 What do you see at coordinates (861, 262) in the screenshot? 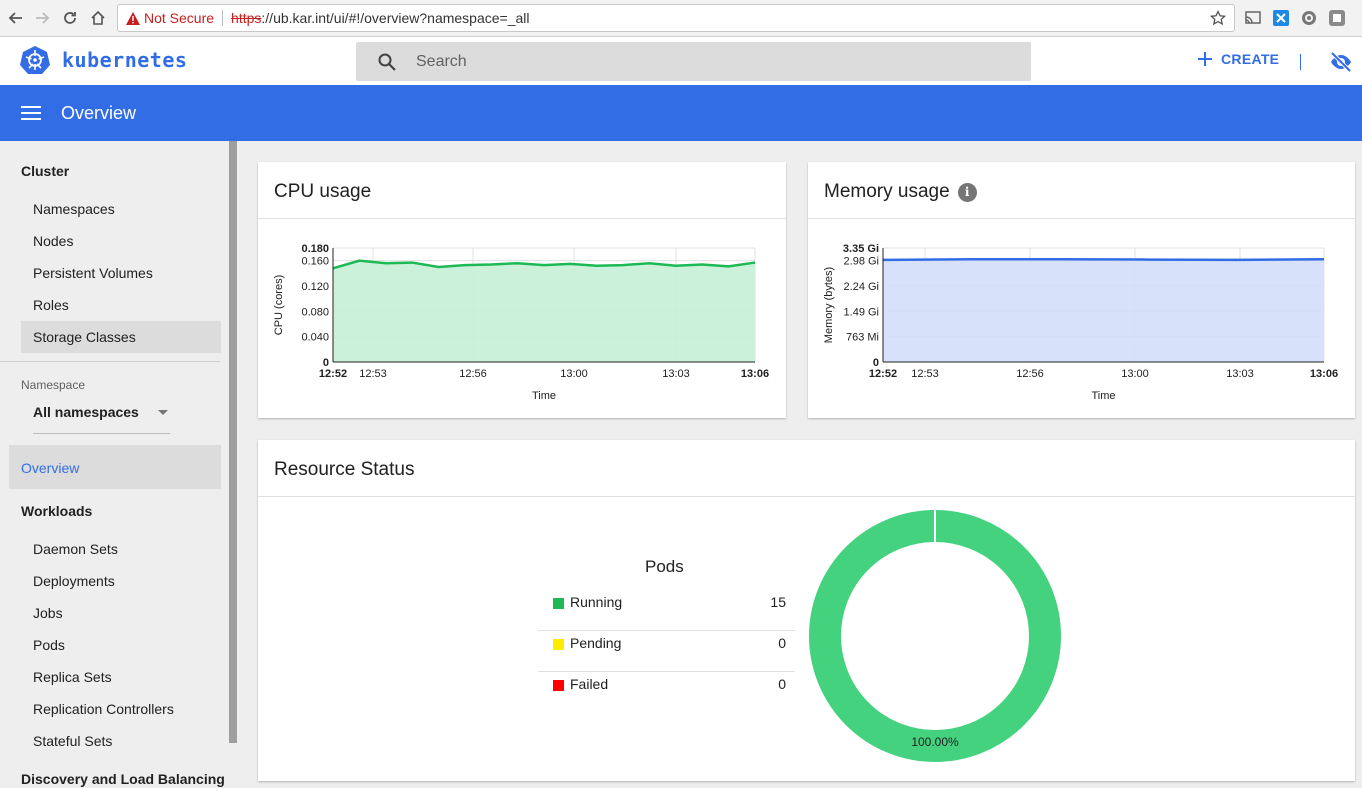
I see `y-tick-label: 2.98 Gi` at bounding box center [861, 262].